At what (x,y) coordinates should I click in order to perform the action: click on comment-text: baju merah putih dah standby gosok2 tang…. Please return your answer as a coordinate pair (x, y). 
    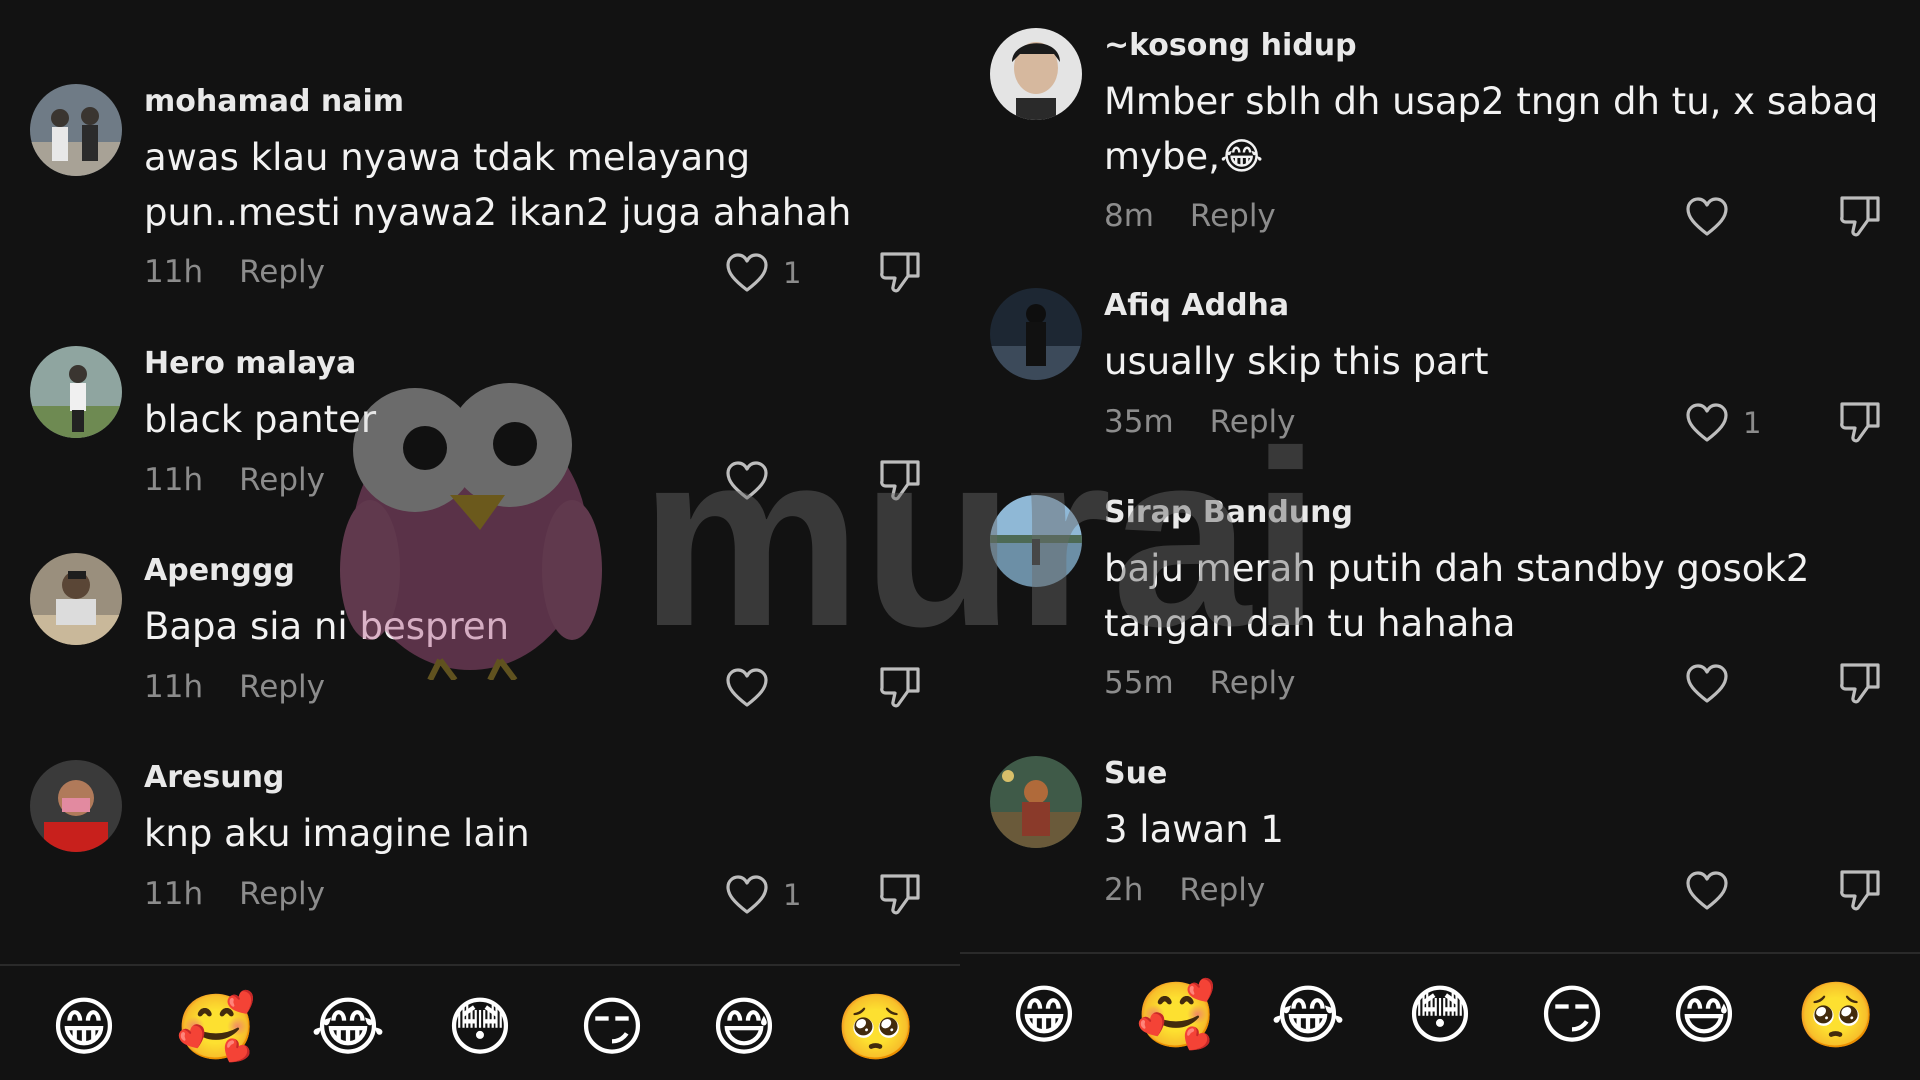
    Looking at the image, I should click on (1457, 596).